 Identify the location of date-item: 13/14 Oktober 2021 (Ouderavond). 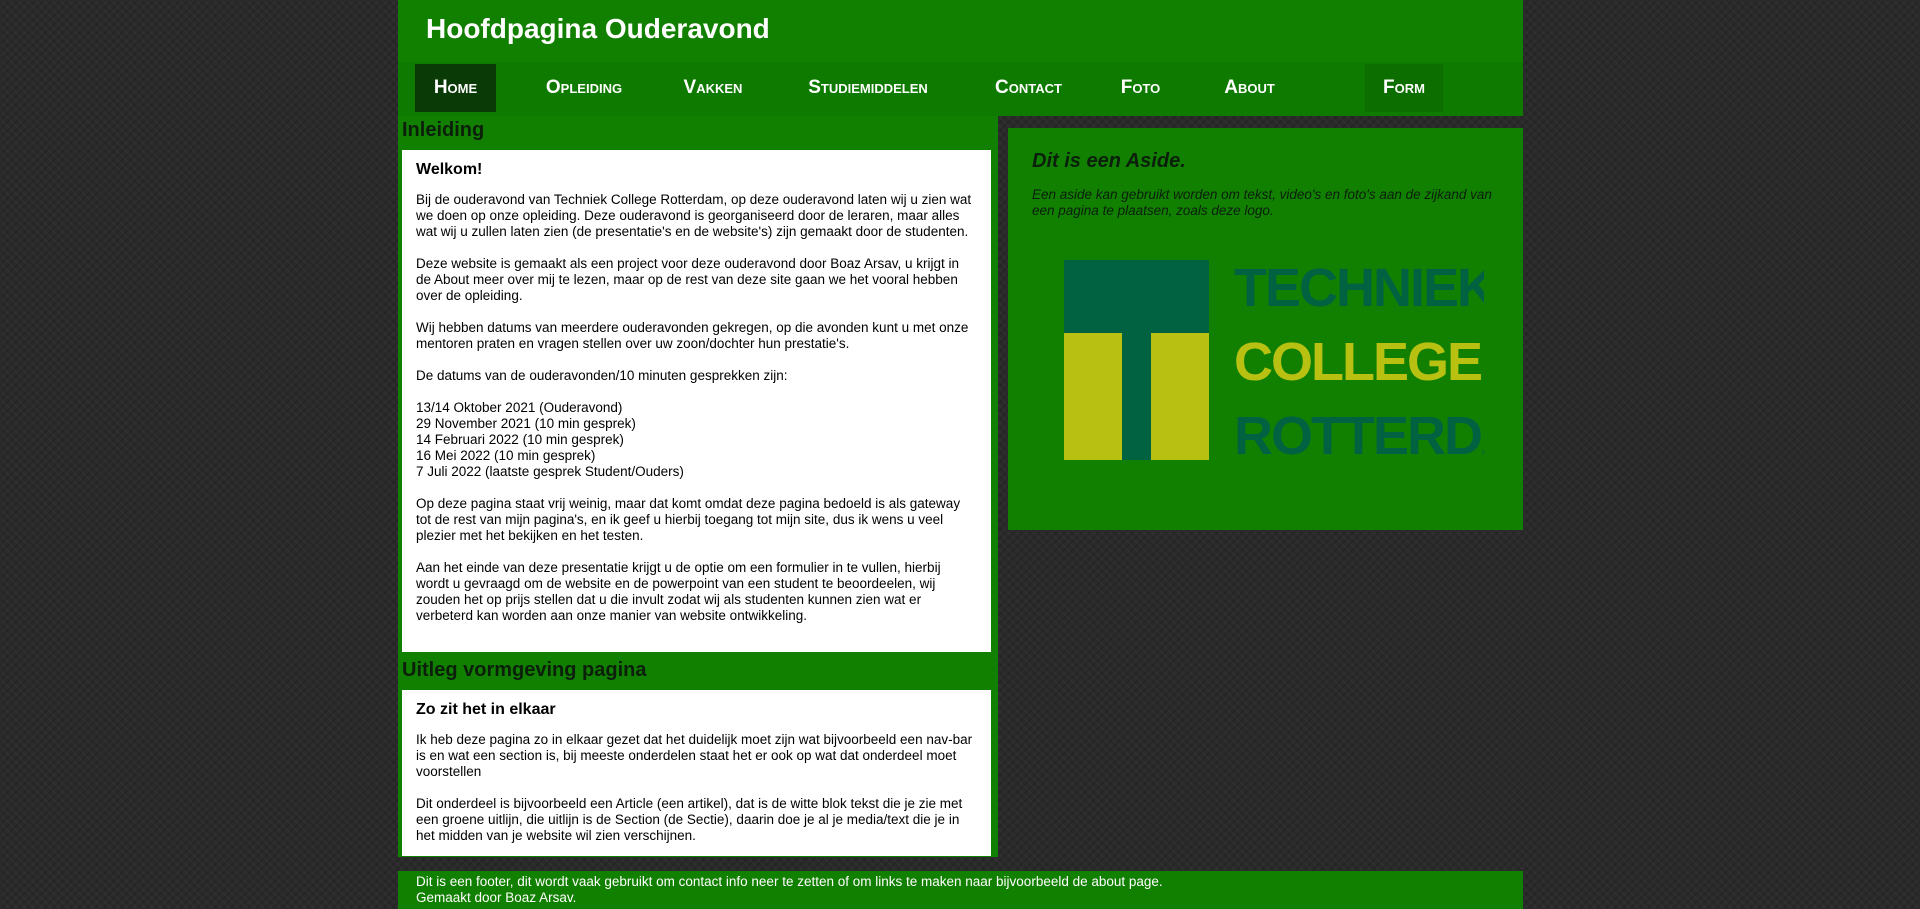
(519, 407).